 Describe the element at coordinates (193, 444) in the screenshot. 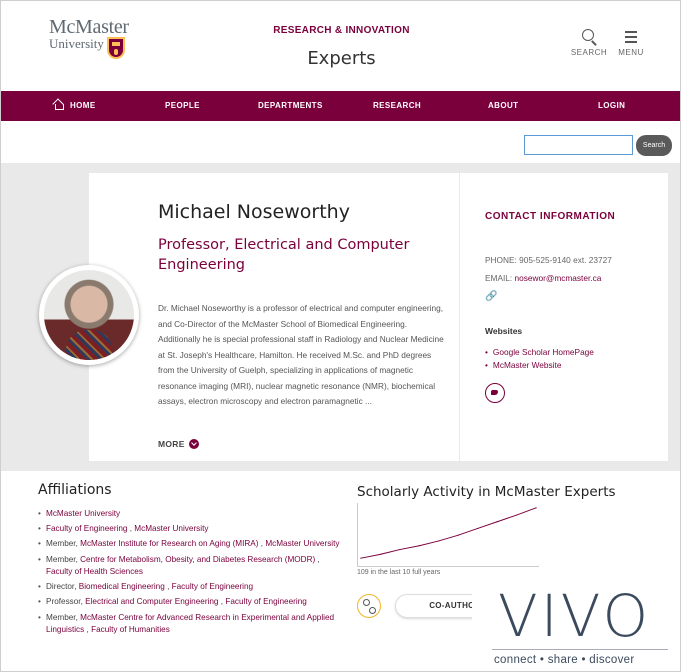

I see `chevron-down-icon` at that location.